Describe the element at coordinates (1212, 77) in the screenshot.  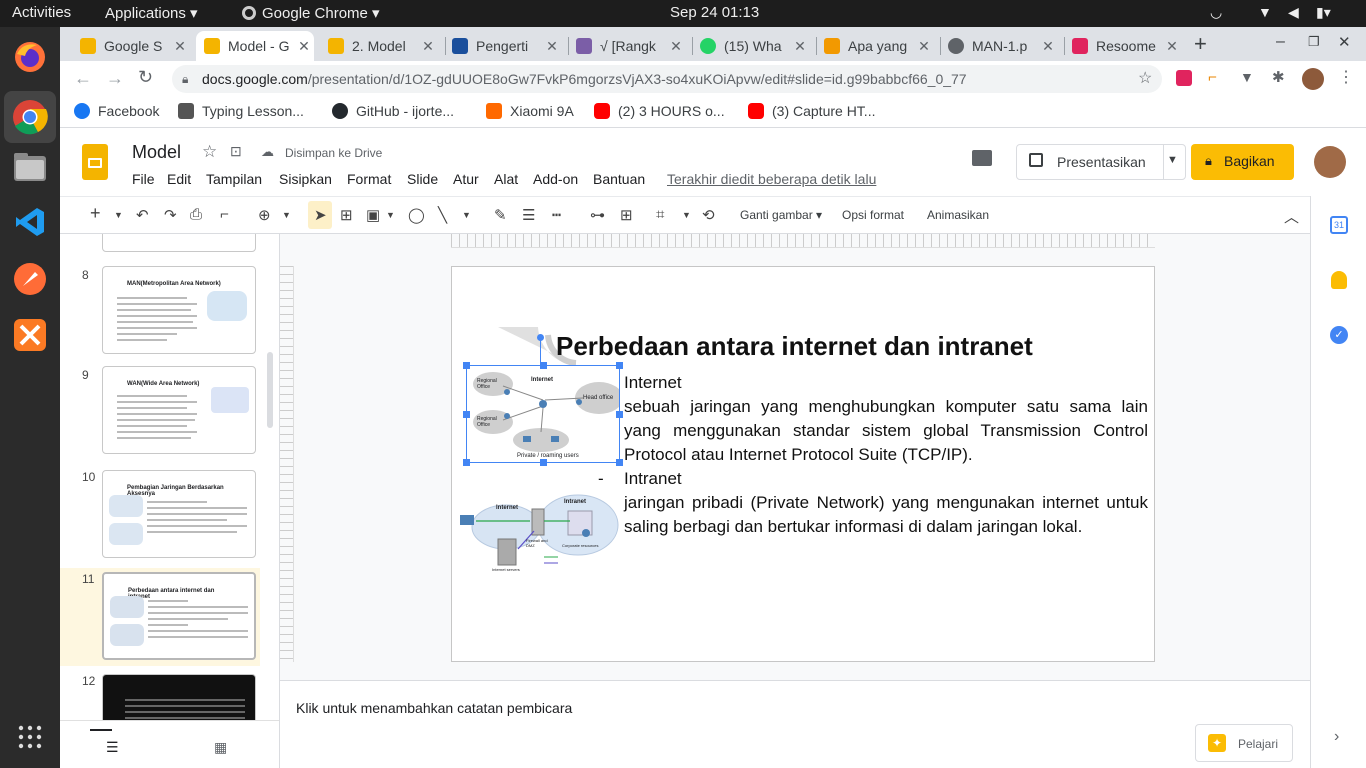
I see `extension-icon: ⌐` at that location.